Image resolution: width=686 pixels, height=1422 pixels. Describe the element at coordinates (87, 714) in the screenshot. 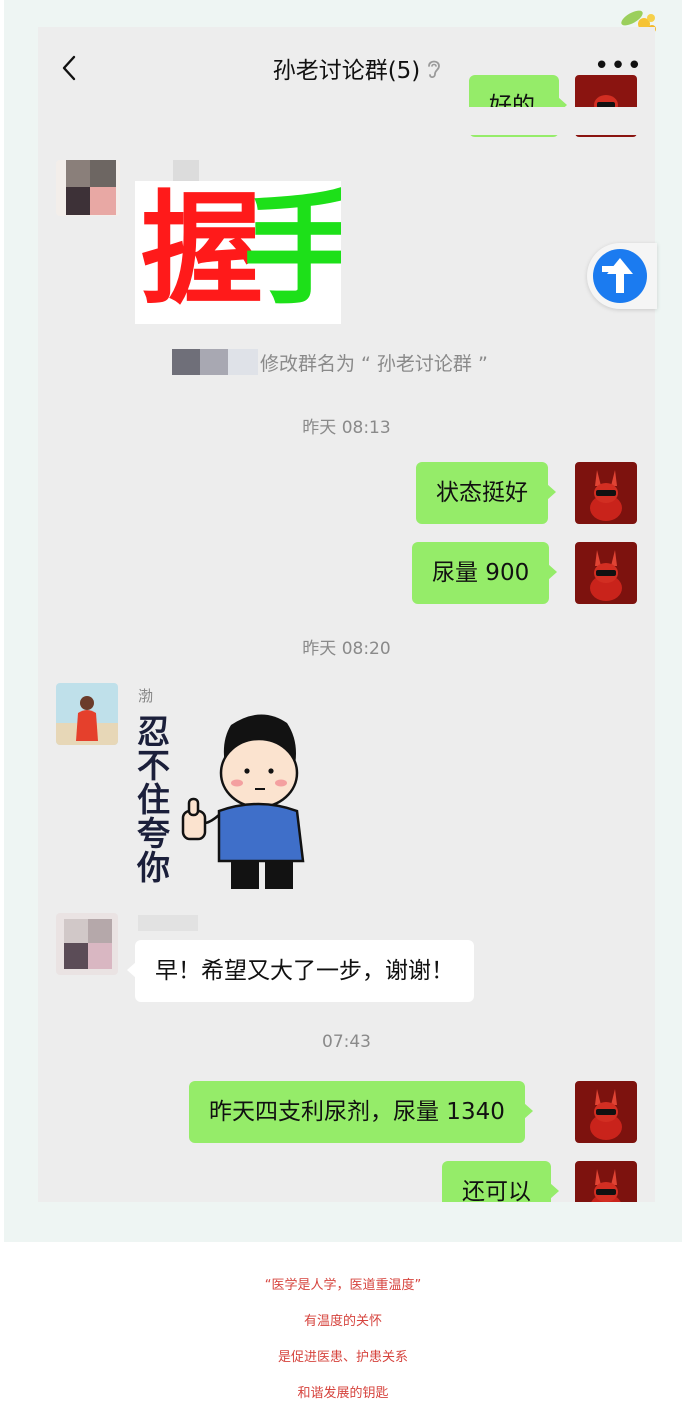

I see `member-avatar-bo` at that location.